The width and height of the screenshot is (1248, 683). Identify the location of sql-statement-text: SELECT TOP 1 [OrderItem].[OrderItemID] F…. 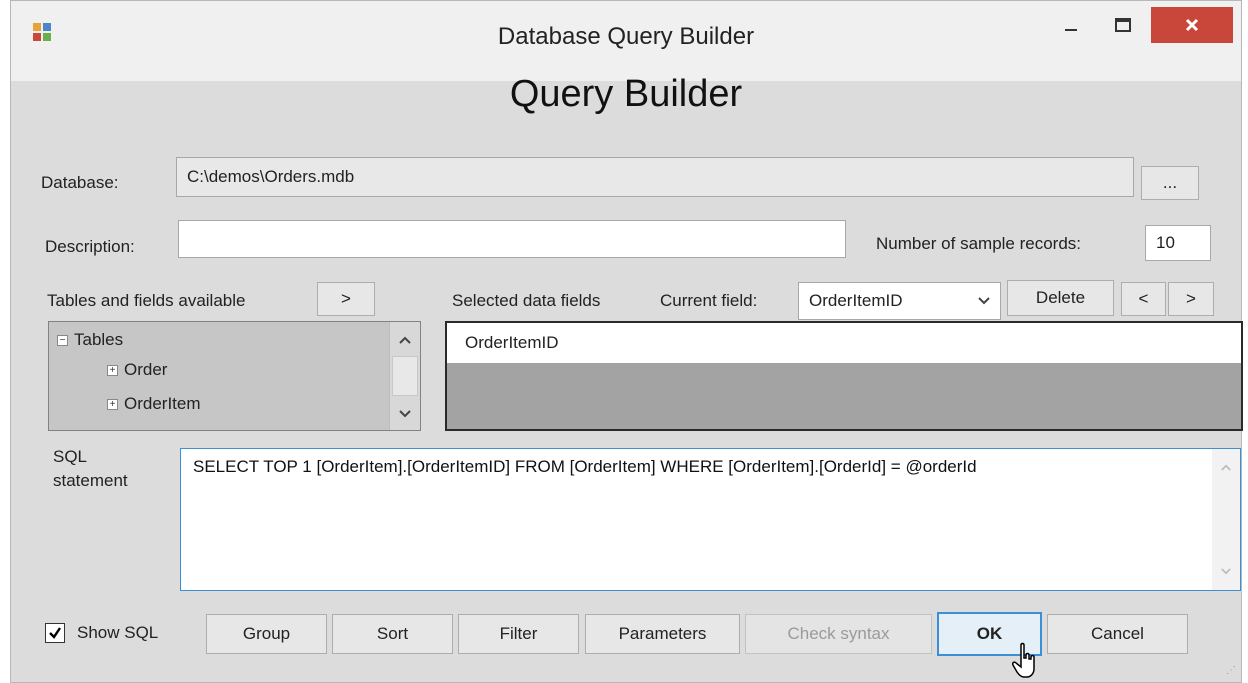
(585, 466).